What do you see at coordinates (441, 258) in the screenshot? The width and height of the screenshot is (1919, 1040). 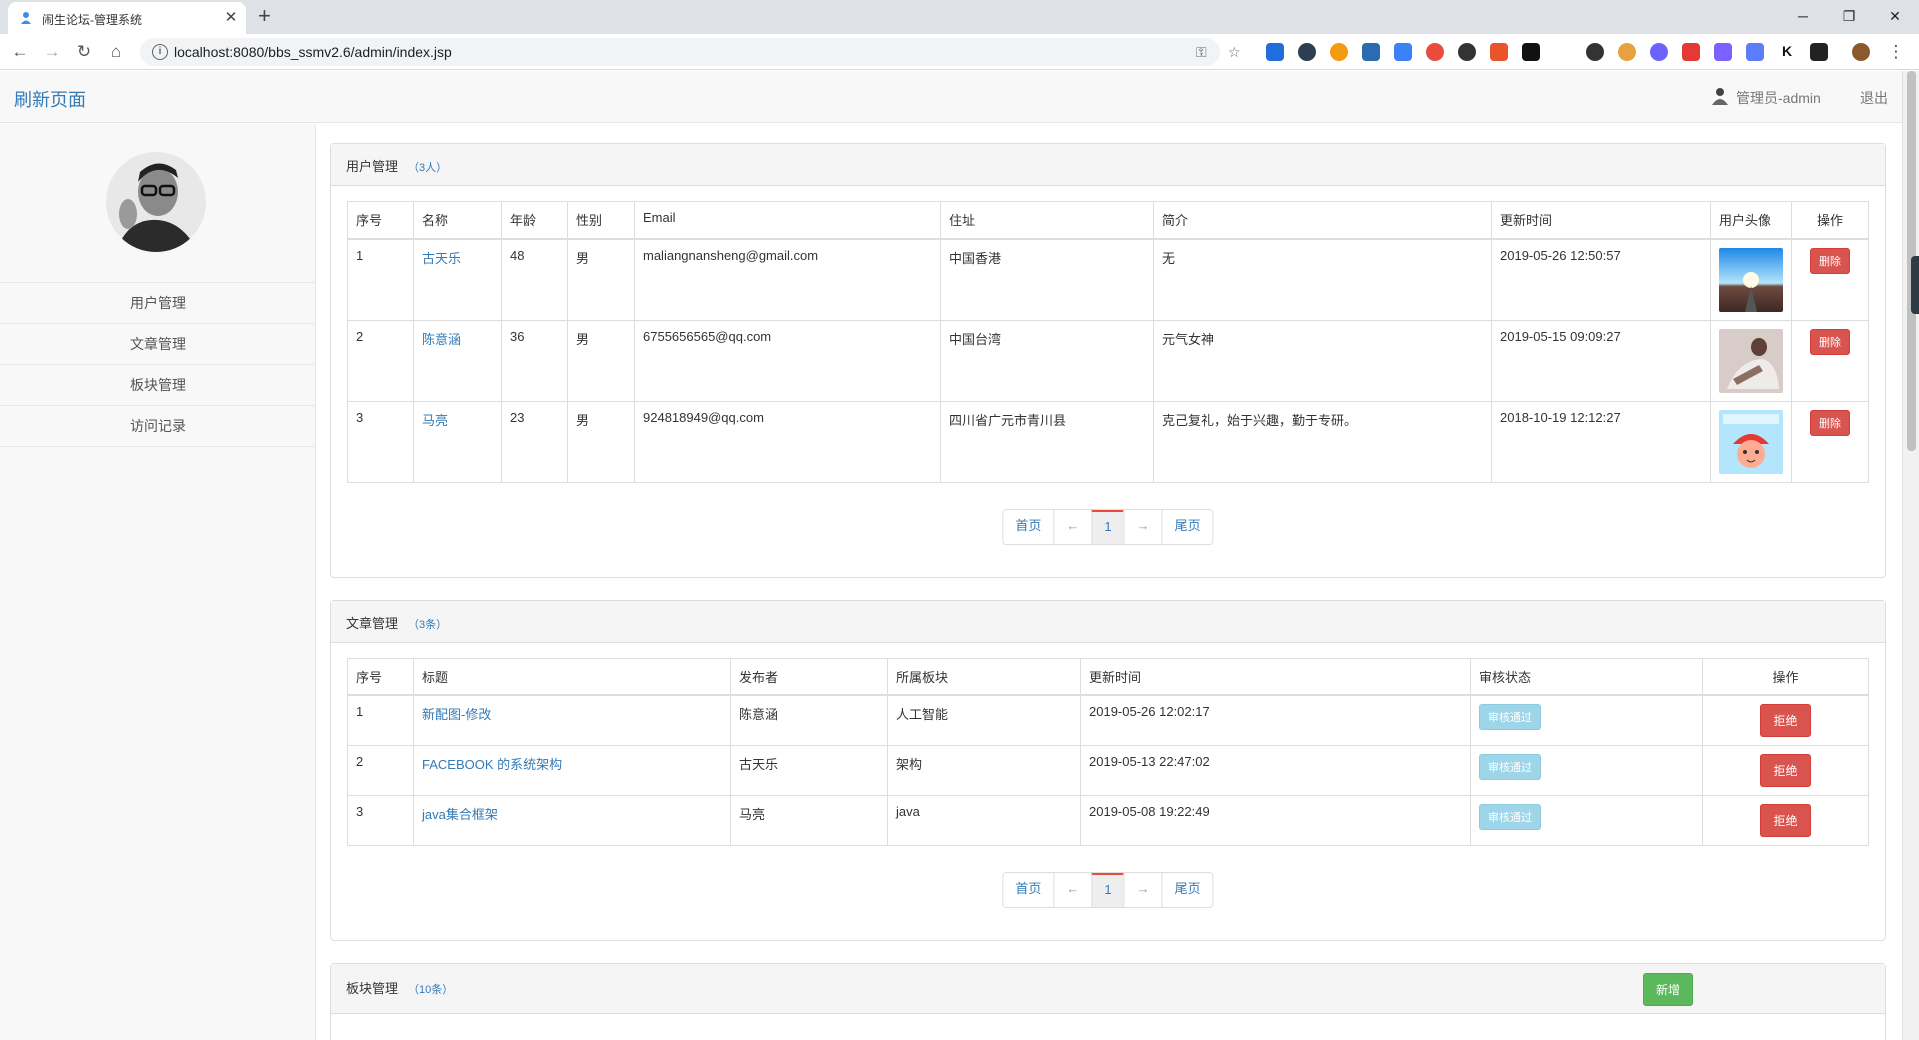 I see `user-name-link: 古天乐` at bounding box center [441, 258].